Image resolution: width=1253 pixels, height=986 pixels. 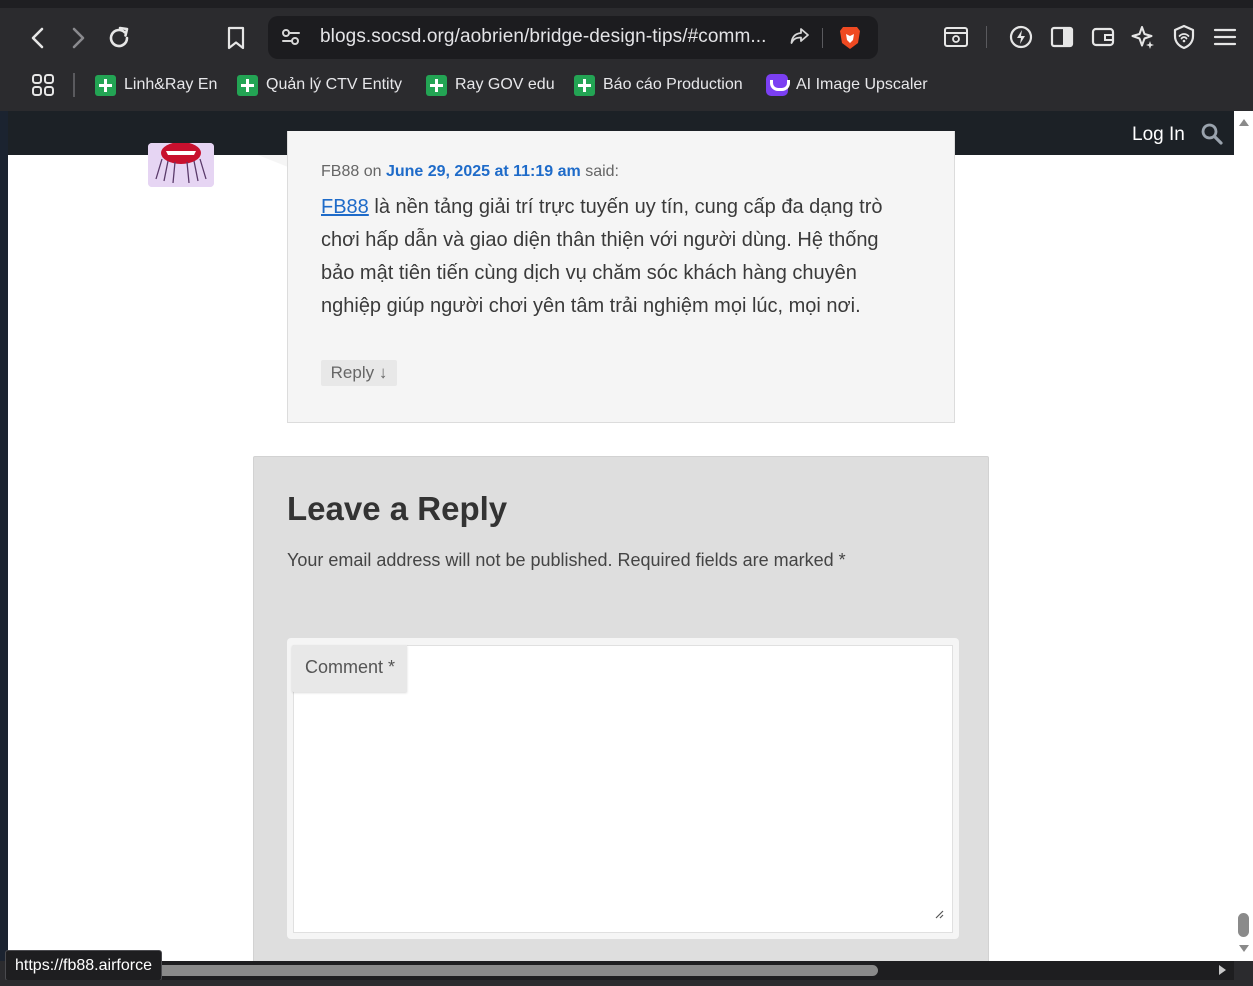 I want to click on scroll-up-arrow-icon, so click(x=1244, y=122).